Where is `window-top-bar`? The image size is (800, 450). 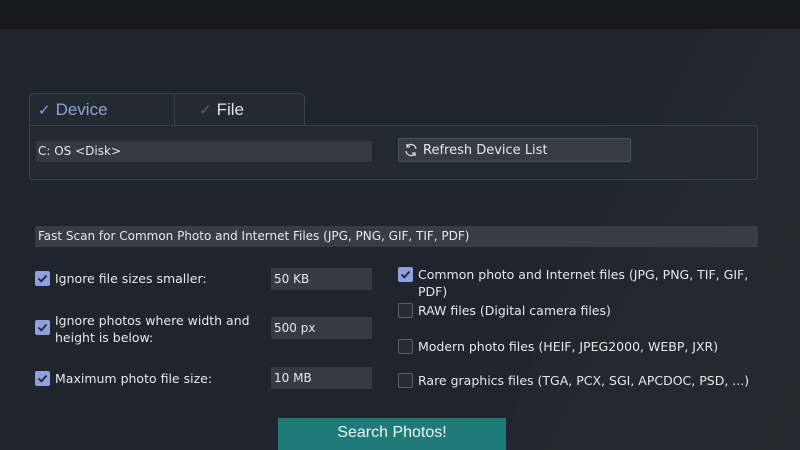 window-top-bar is located at coordinates (400, 14).